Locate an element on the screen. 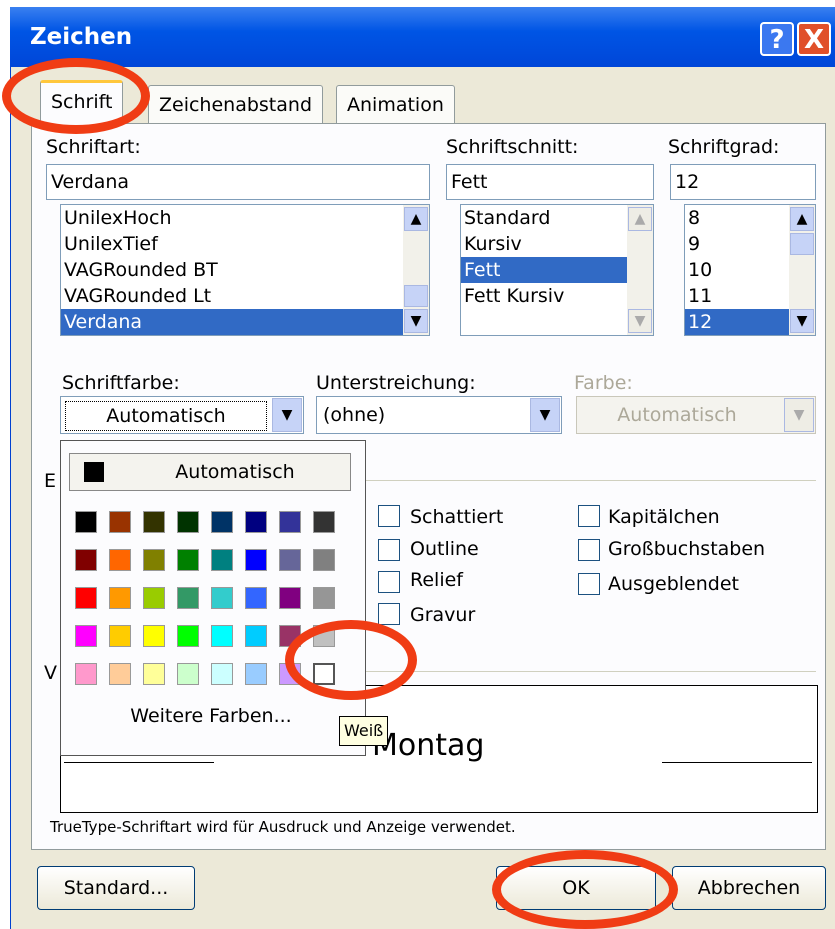  style-list-item: Fett is located at coordinates (557, 270).